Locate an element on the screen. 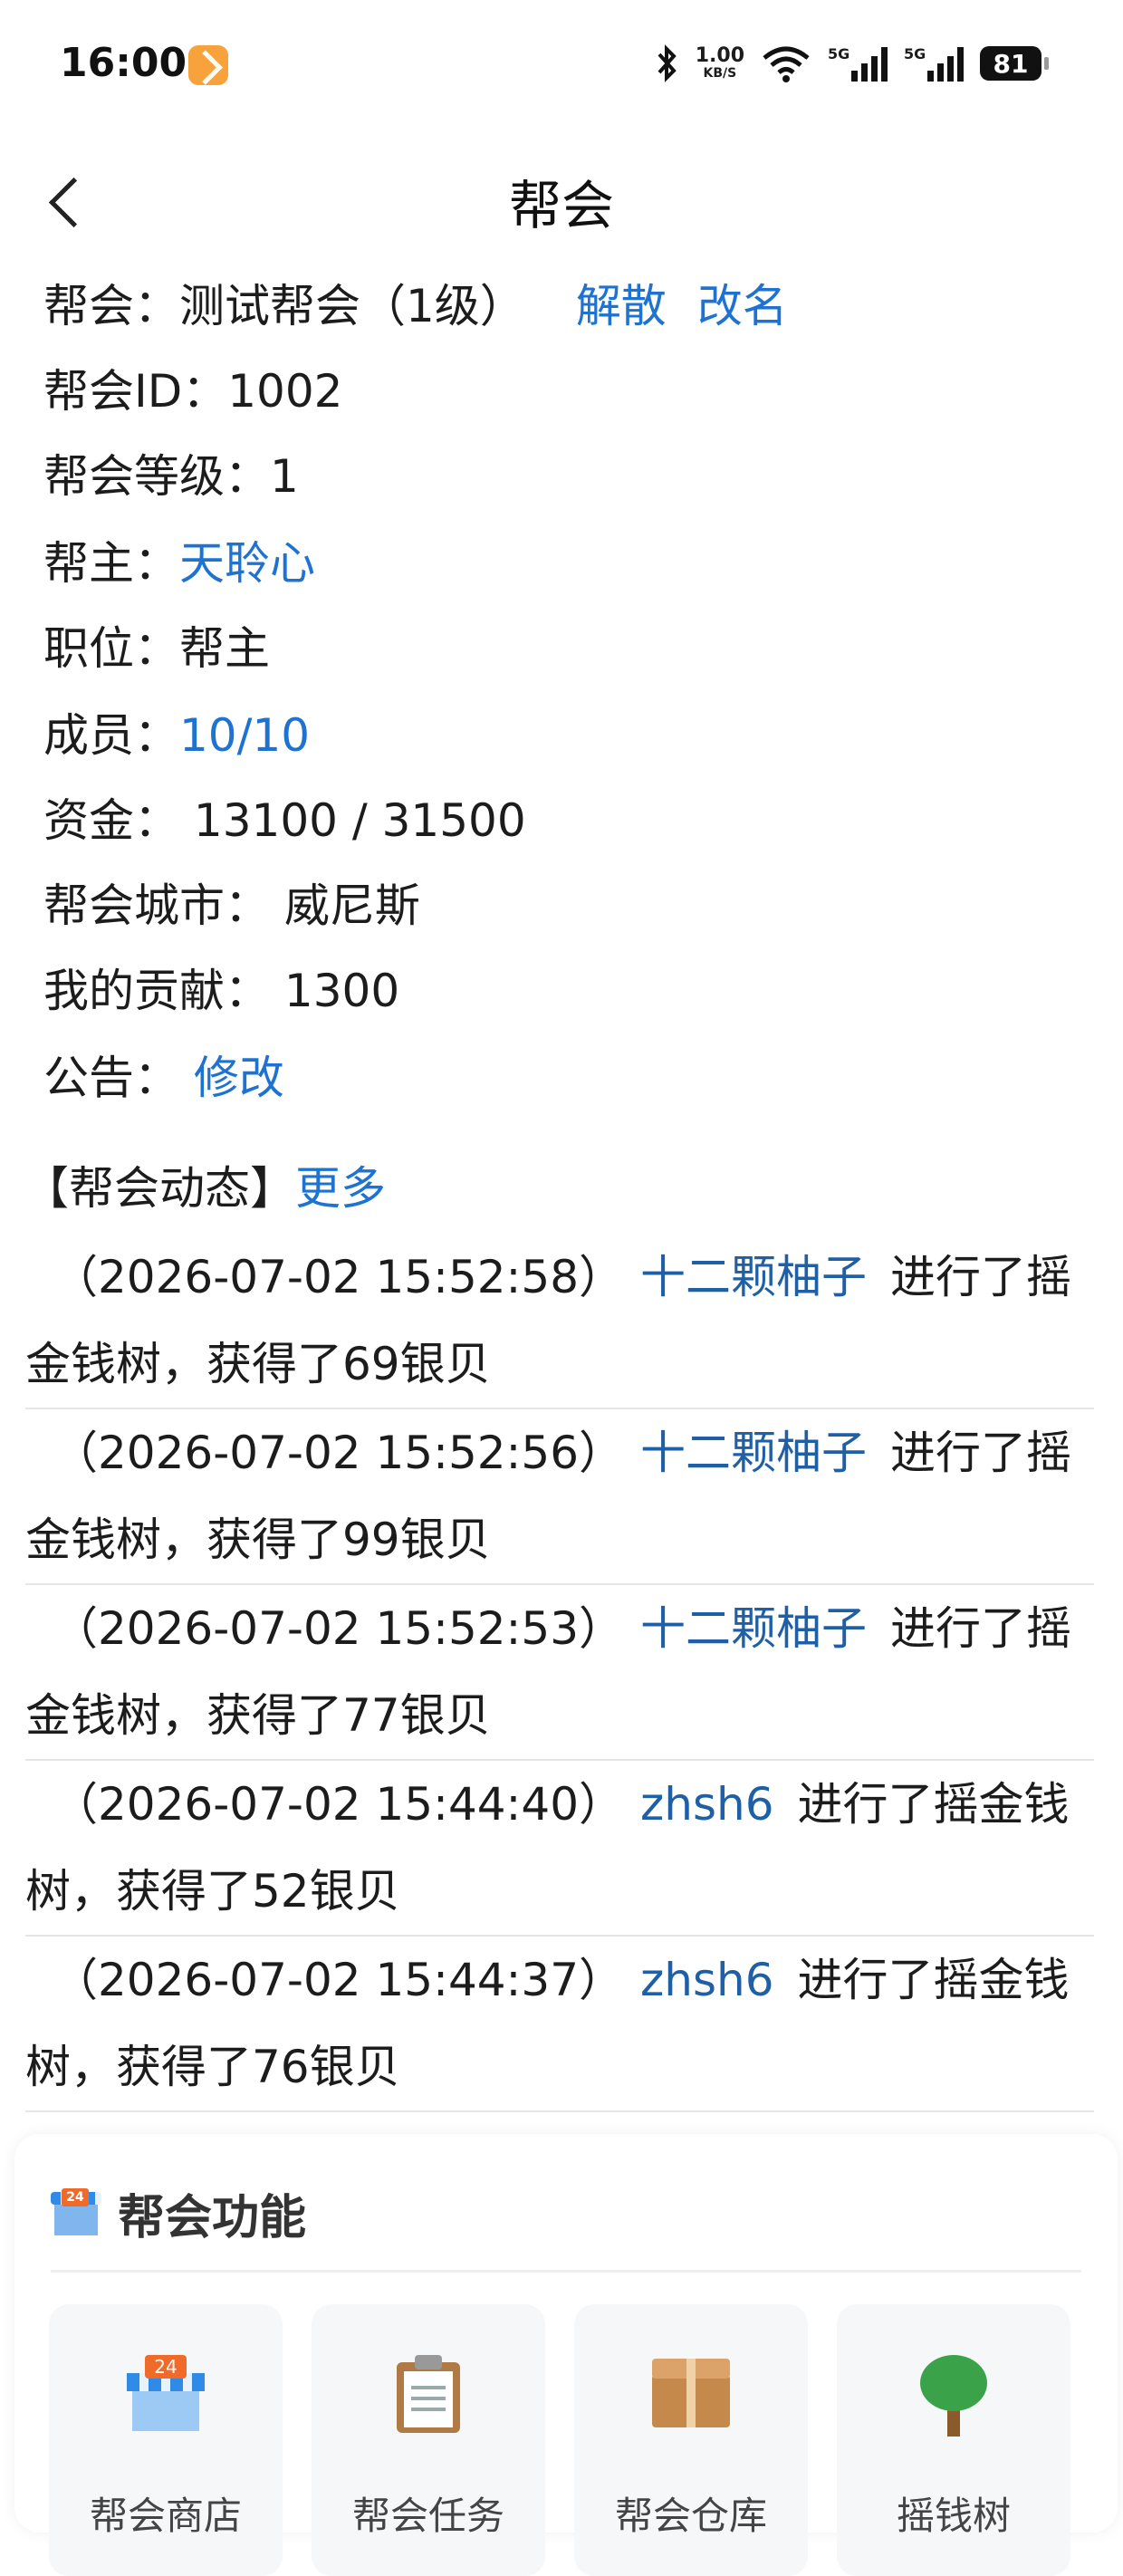  activity-time: （2026-07-02 15:52:58） is located at coordinates (339, 1277).